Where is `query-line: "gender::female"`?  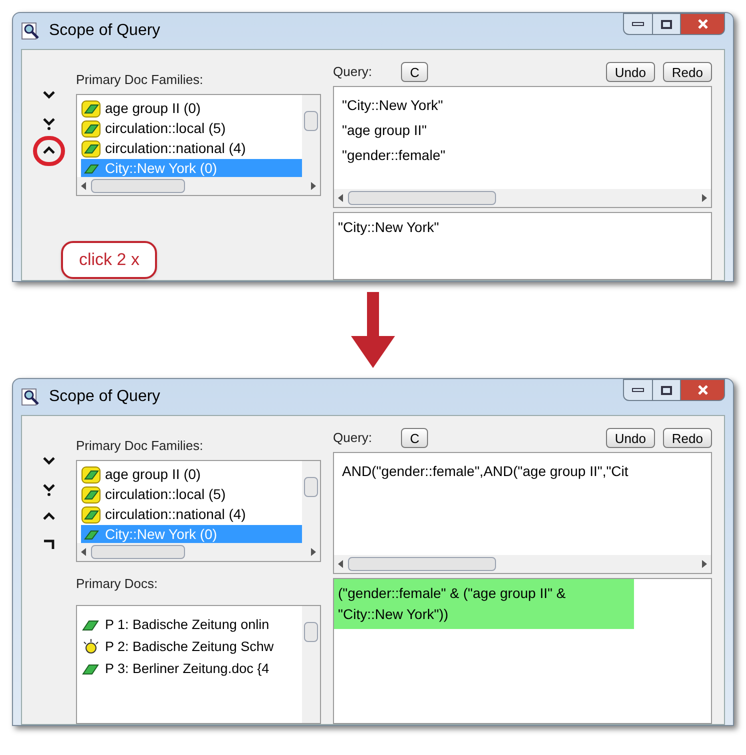 query-line: "gender::female" is located at coordinates (394, 155).